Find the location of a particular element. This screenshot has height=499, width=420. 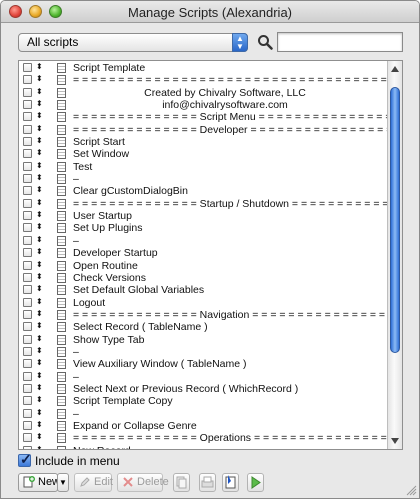

new-script-button: New is located at coordinates (39, 482).